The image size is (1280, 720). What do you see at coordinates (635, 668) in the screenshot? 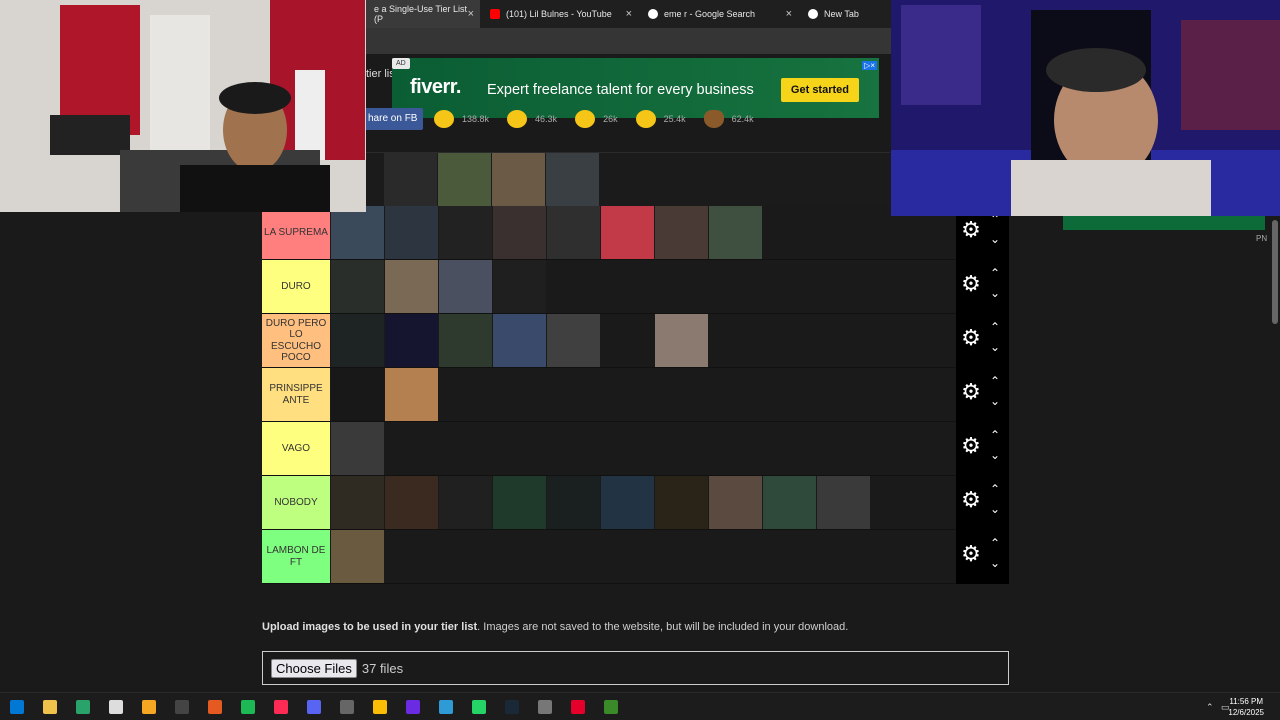
I see `file-upload-field: Choose Files 37 files` at bounding box center [635, 668].